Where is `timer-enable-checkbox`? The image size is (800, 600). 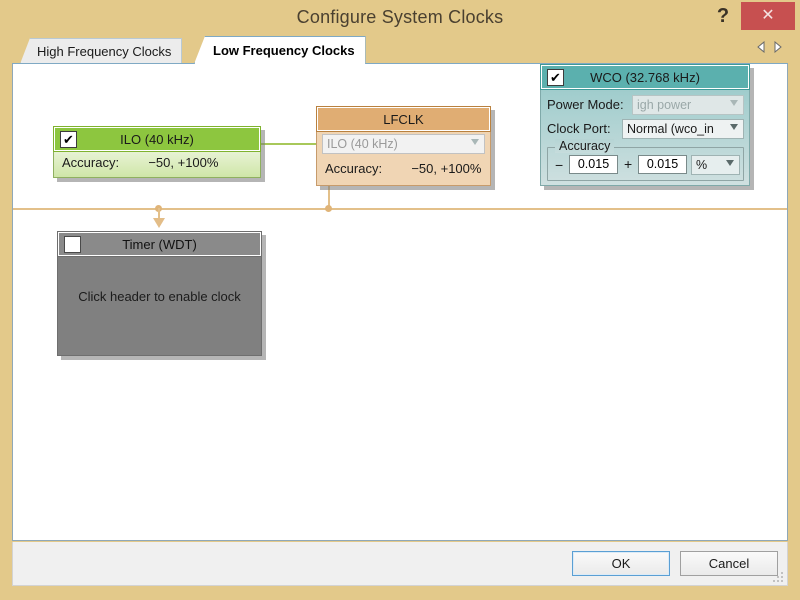 timer-enable-checkbox is located at coordinates (72, 244).